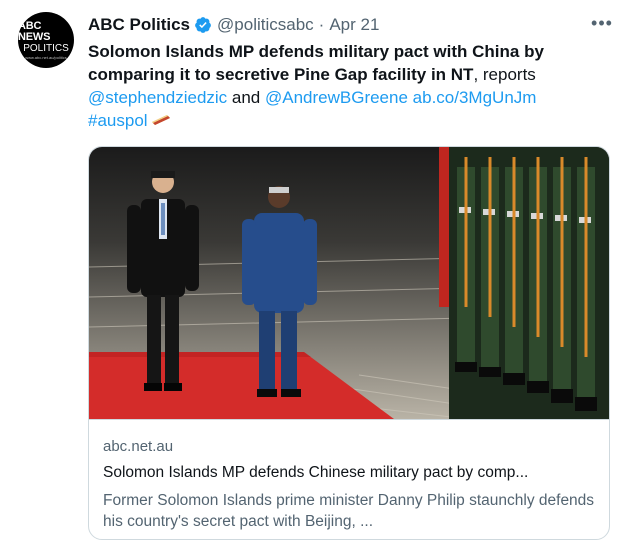  What do you see at coordinates (138, 446) in the screenshot?
I see `card-domain: abc.net.au` at bounding box center [138, 446].